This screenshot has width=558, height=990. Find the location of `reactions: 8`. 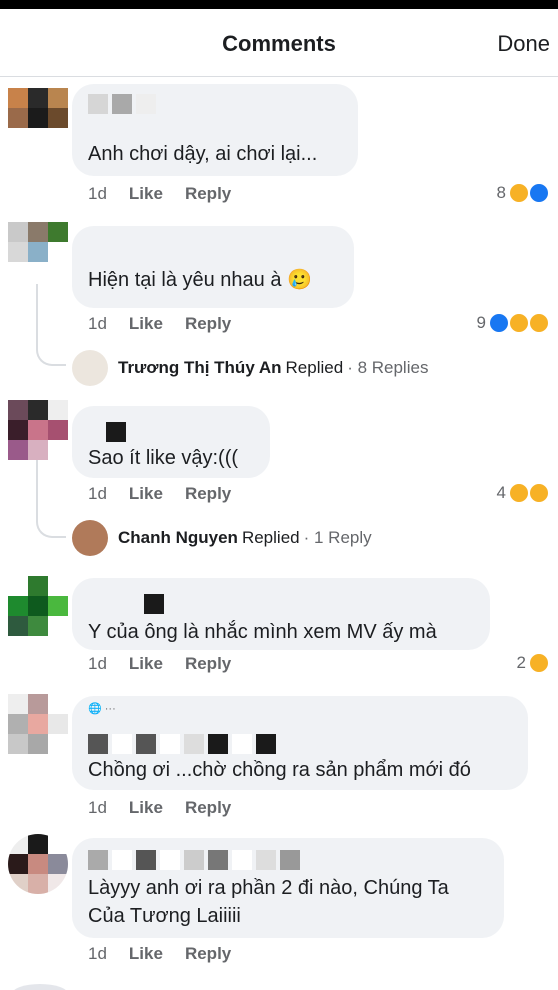

reactions: 8 is located at coordinates (523, 193).